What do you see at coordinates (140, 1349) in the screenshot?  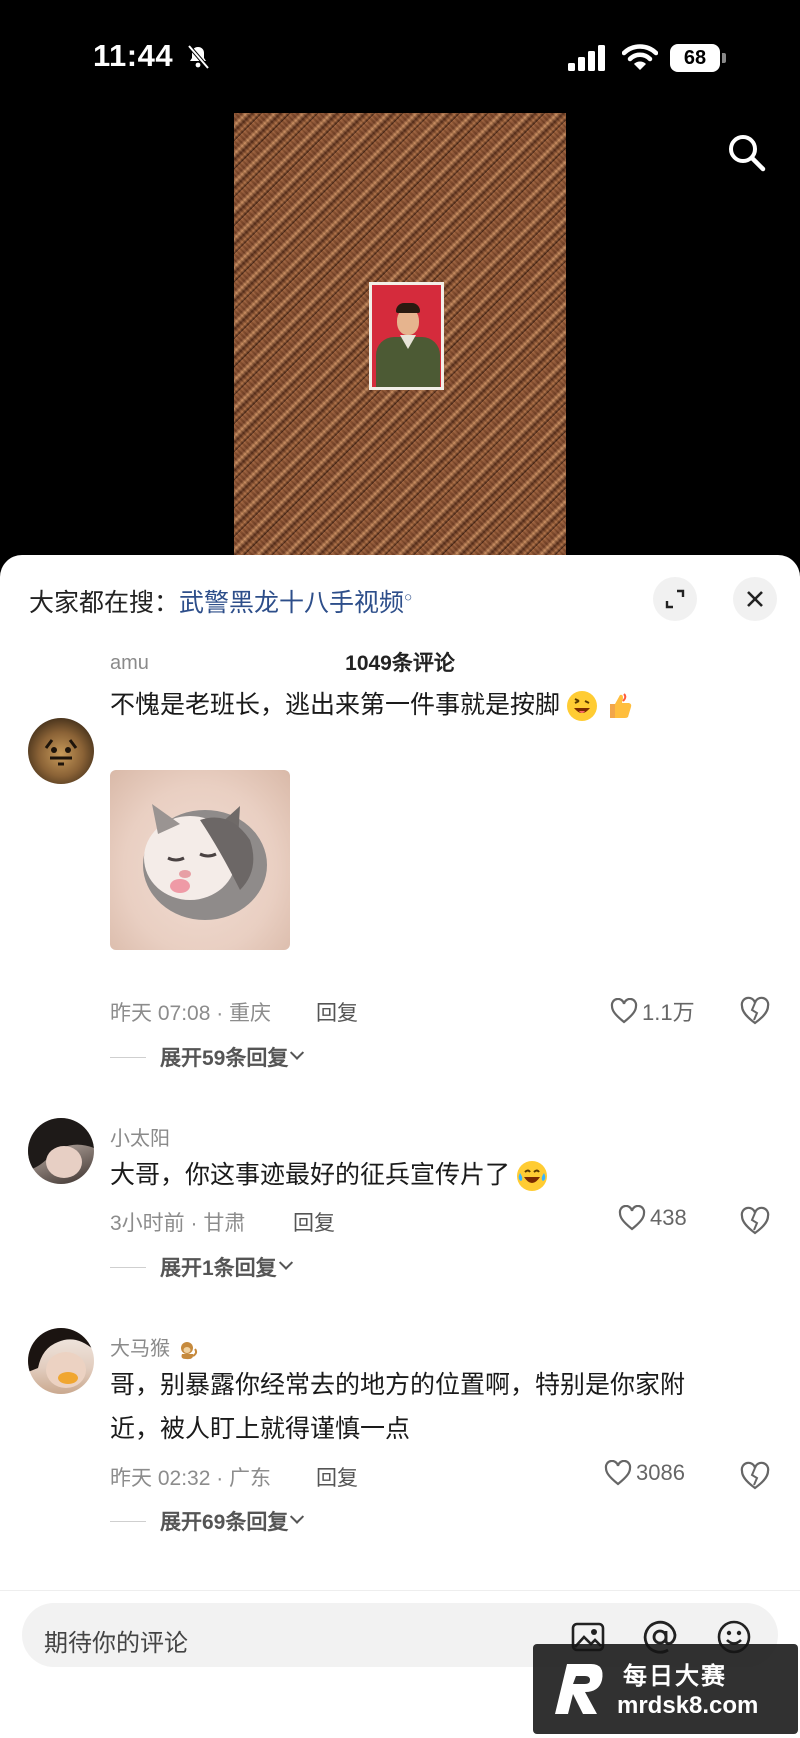 I see `comment-username-text: 大马猴` at bounding box center [140, 1349].